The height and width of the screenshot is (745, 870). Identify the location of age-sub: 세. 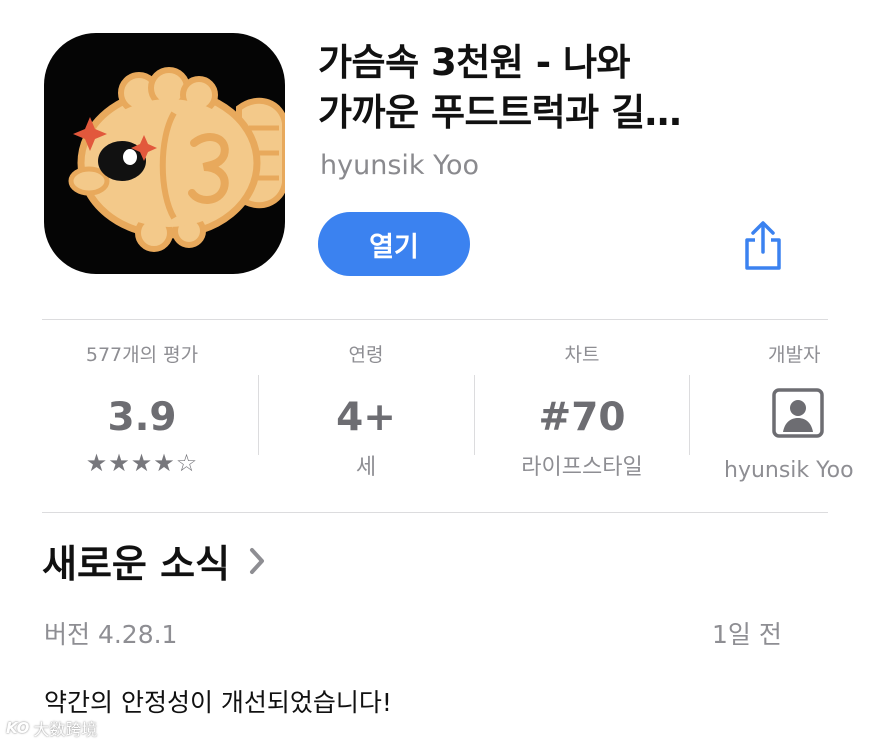
(366, 467).